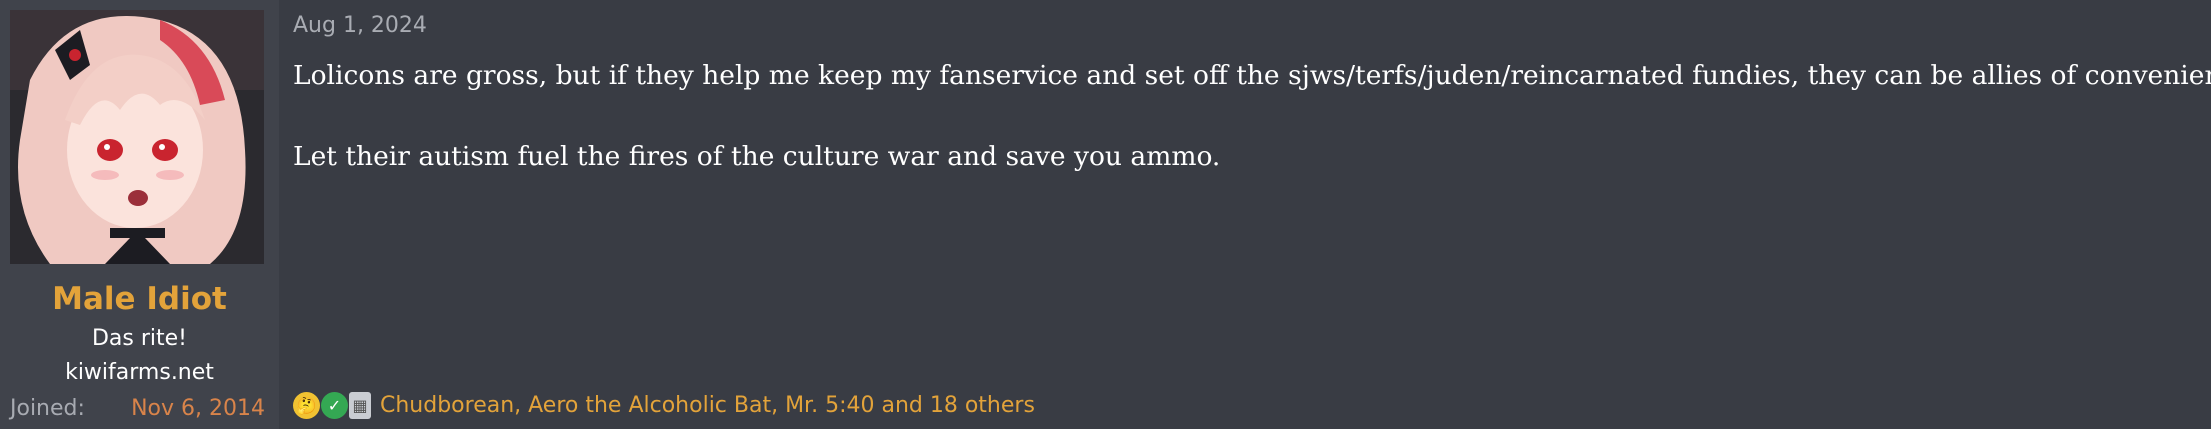 This screenshot has width=2211, height=429. I want to click on joined-label: Joined:, so click(47, 408).